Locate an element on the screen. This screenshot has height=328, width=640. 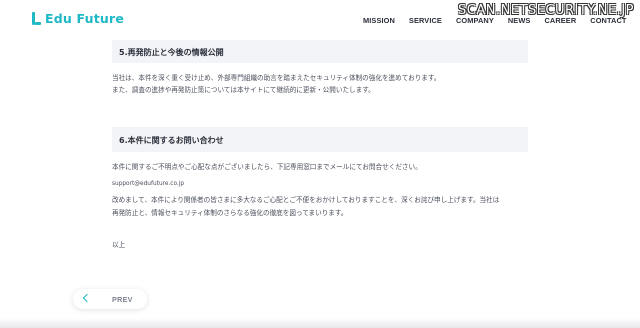
bottom-edge-shadow is located at coordinates (320, 323).